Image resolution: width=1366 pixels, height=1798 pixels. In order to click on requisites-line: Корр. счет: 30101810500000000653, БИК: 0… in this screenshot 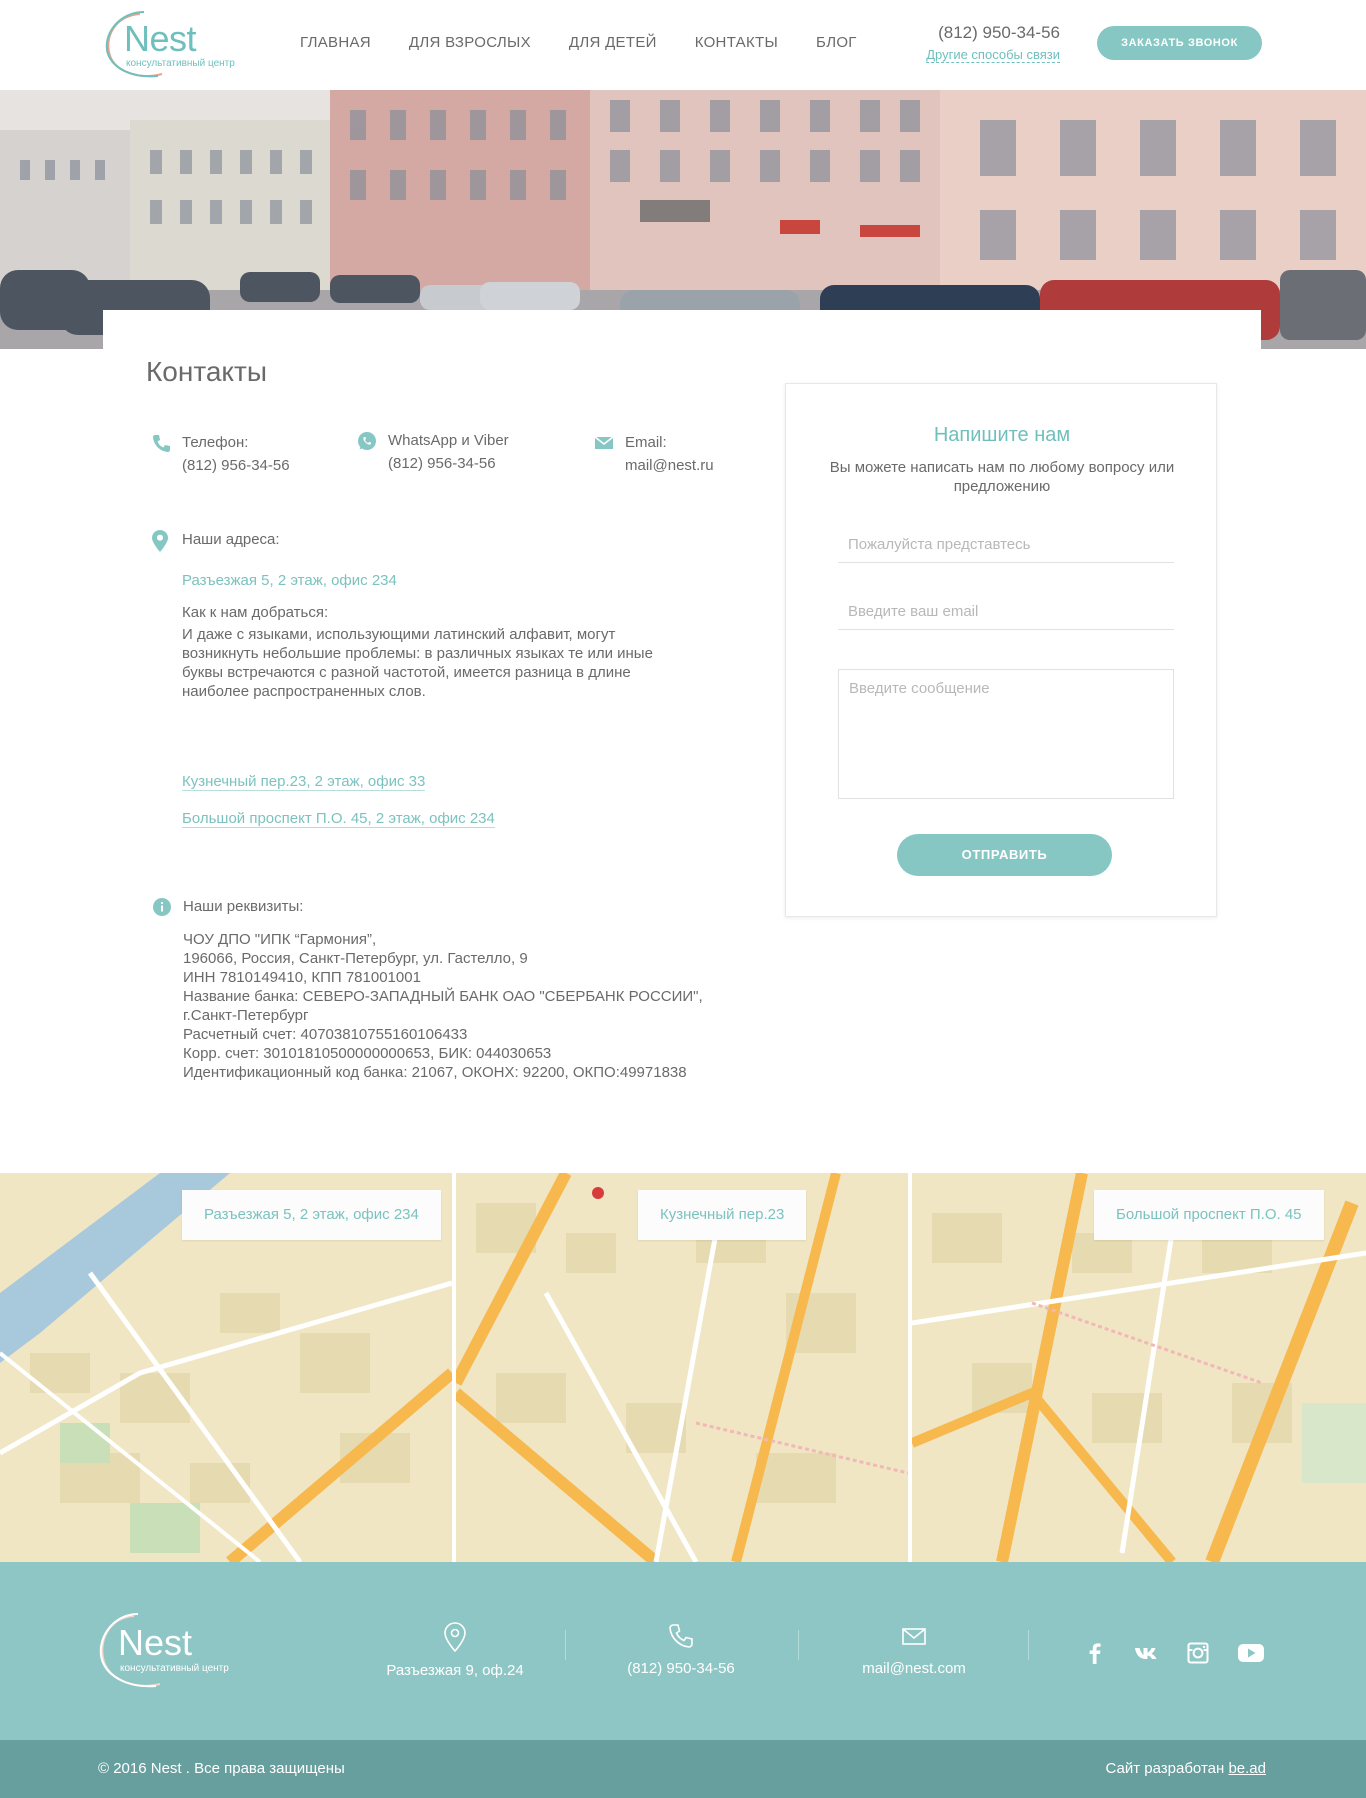, I will do `click(367, 1053)`.